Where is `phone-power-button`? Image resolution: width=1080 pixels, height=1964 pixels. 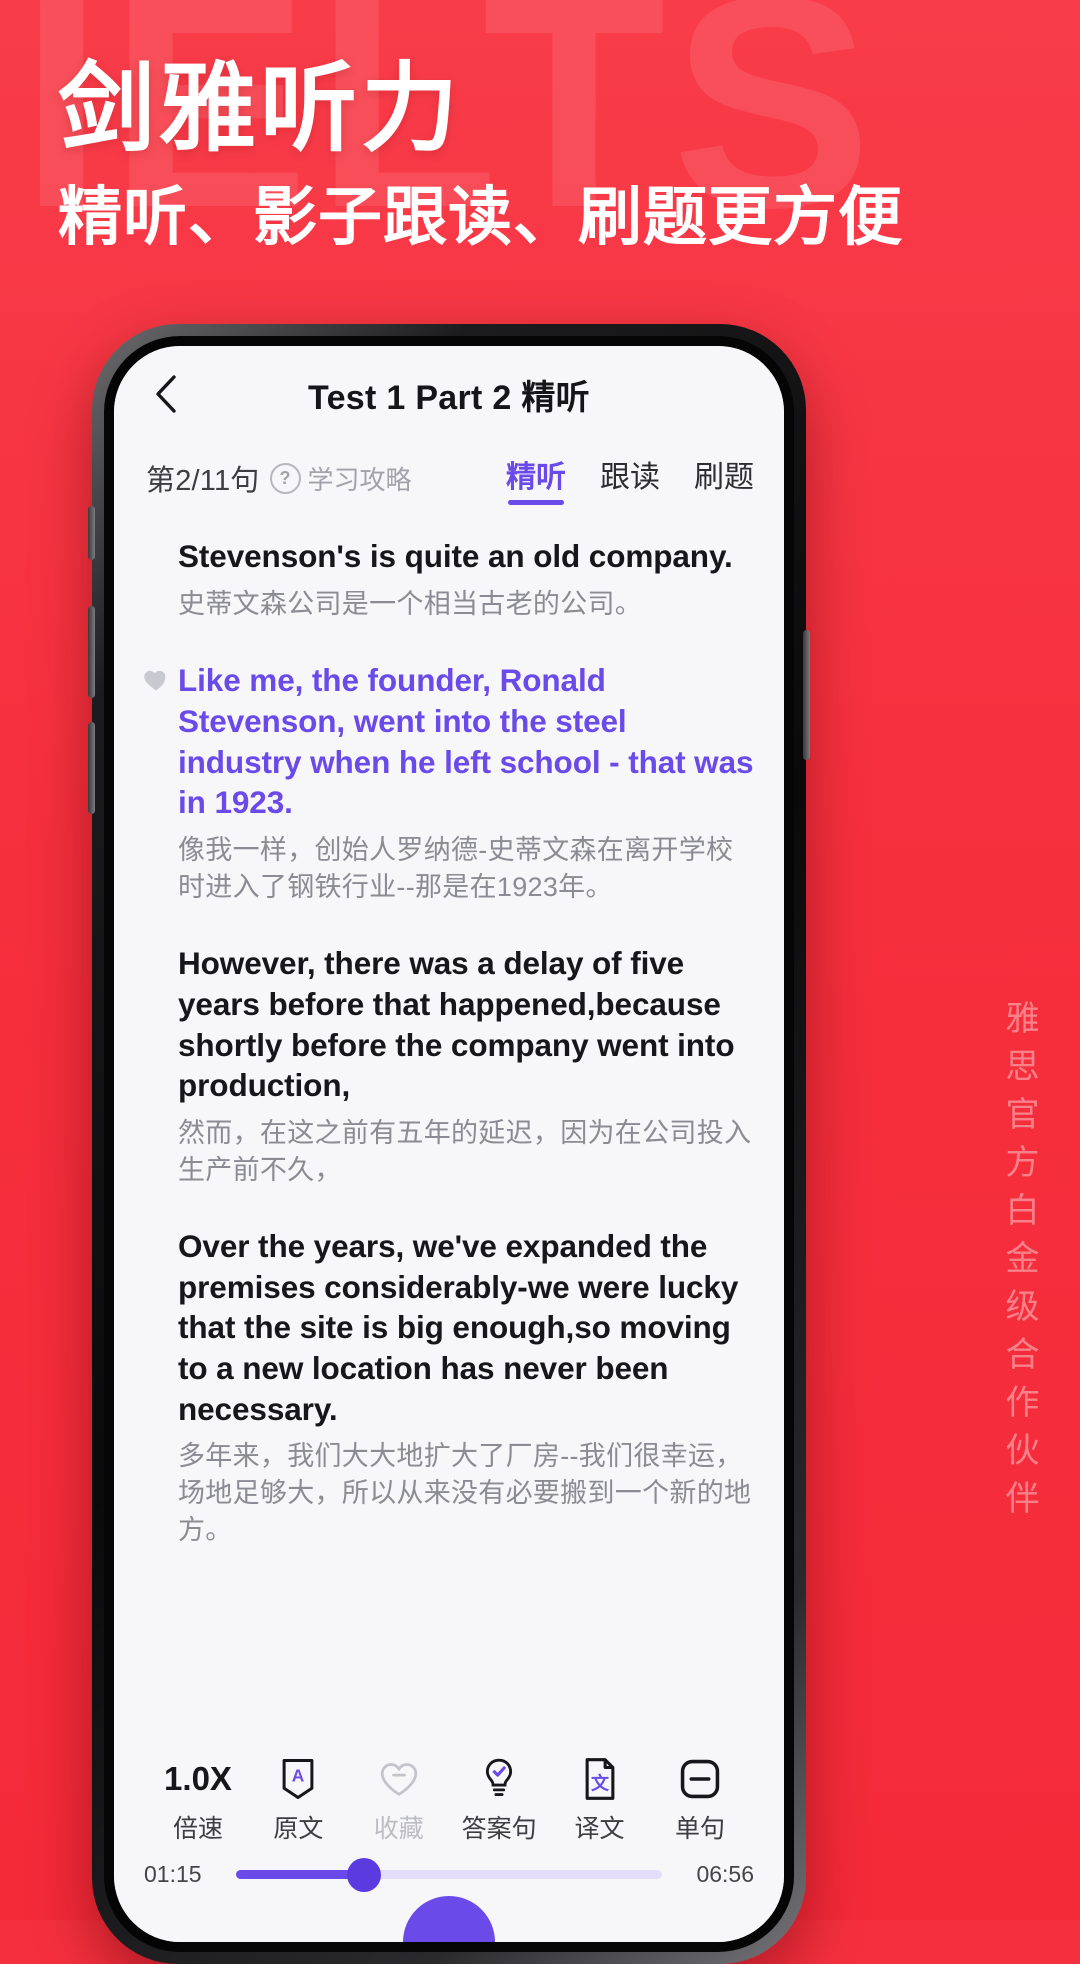
phone-power-button is located at coordinates (806, 695).